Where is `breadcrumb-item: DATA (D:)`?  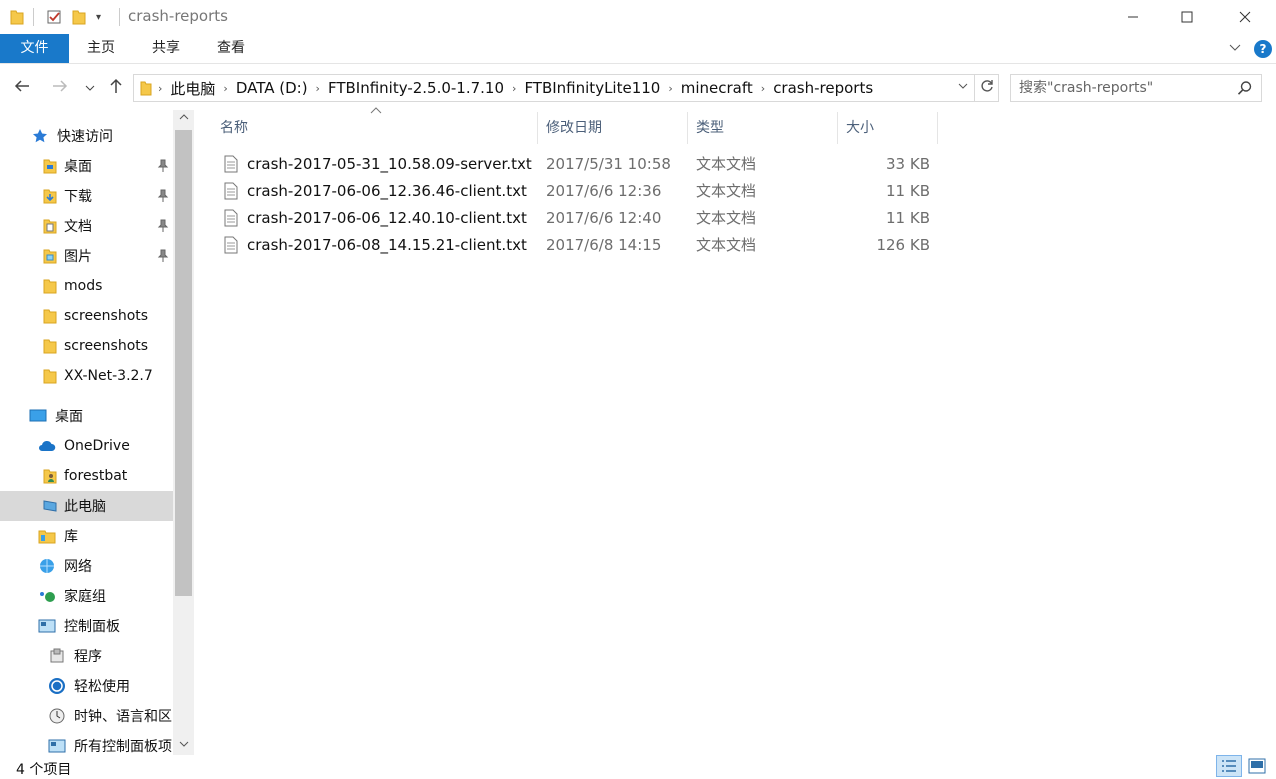
breadcrumb-item: DATA (D:) is located at coordinates (272, 88).